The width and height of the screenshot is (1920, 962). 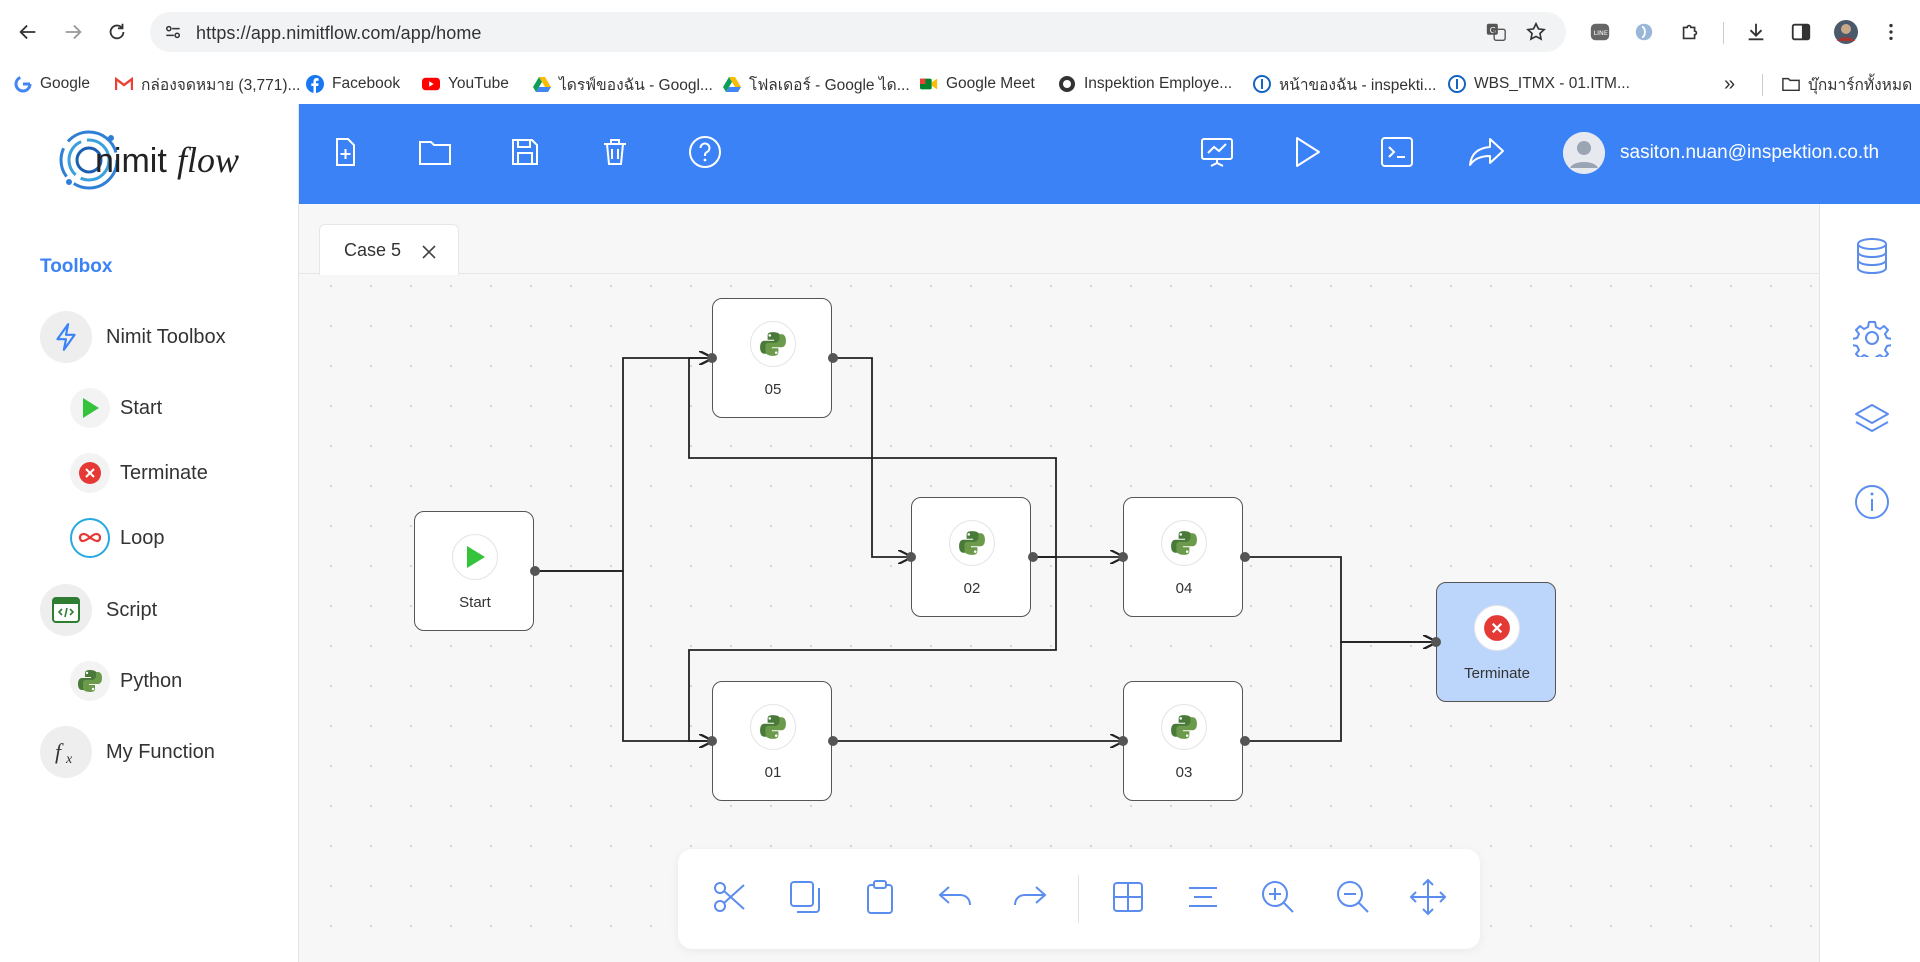 What do you see at coordinates (1128, 899) in the screenshot?
I see `grid-button` at bounding box center [1128, 899].